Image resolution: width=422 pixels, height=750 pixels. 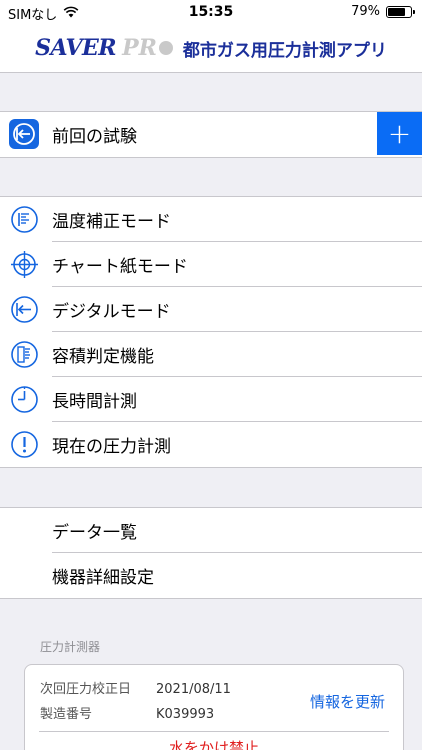 I want to click on brand-logo-suffix: PR, so click(x=139, y=48).